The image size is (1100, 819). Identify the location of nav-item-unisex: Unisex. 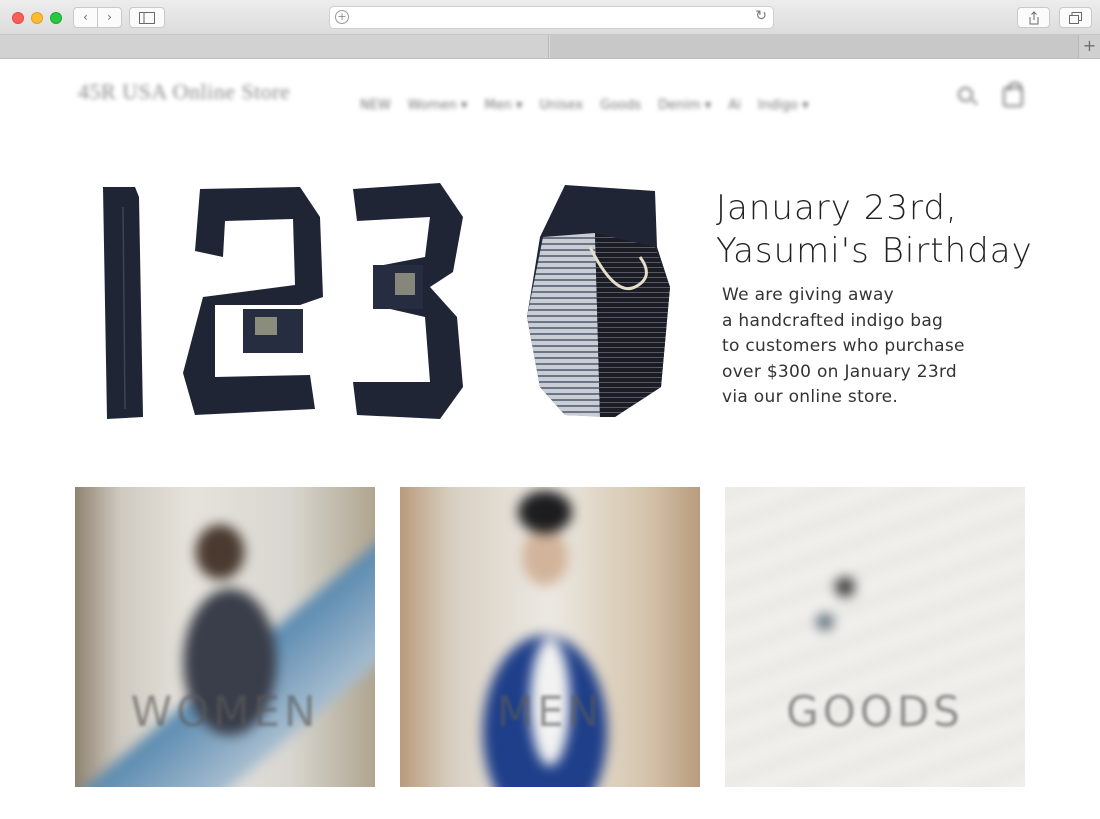
(562, 105).